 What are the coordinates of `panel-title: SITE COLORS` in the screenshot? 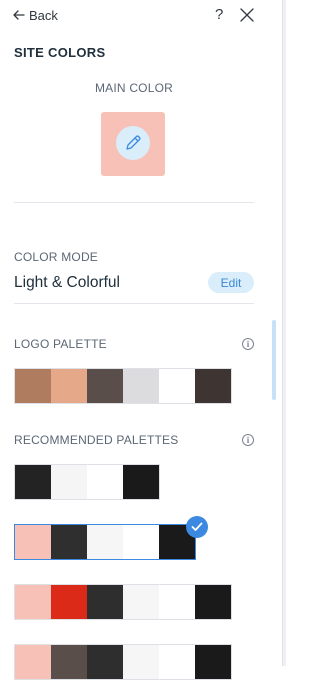 It's located at (60, 52).